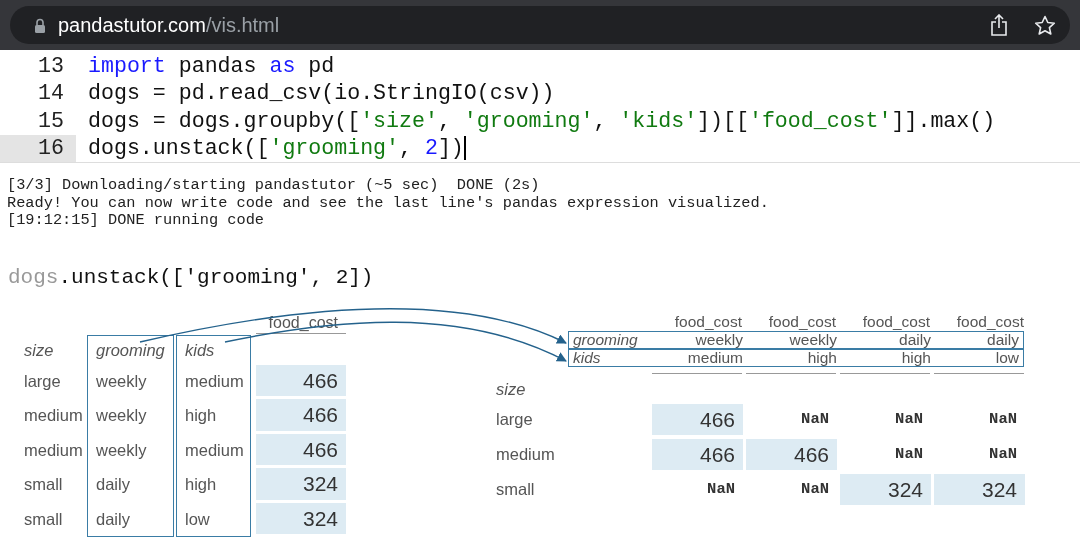 Image resolution: width=1080 pixels, height=548 pixels. What do you see at coordinates (541, 120) in the screenshot?
I see `code-line: dogs = dogs.groupby(['size', 'grooming', 'kids'])[['food_cost']].max()` at bounding box center [541, 120].